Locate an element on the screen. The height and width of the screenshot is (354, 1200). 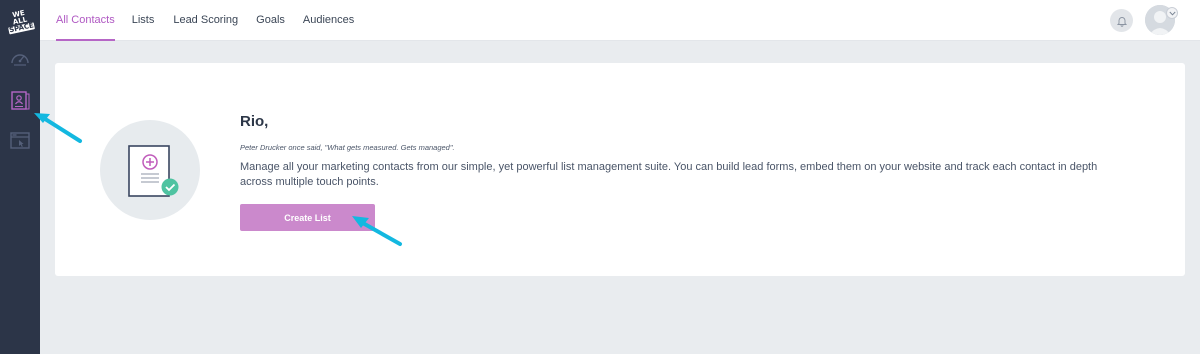
tab-goals: Goals is located at coordinates (270, 20).